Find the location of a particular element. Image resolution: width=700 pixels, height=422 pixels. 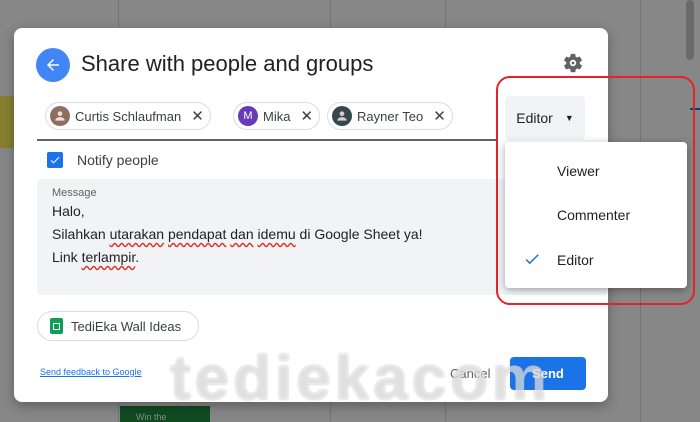

file-chip: TediEka Wall Ideas is located at coordinates (118, 326).